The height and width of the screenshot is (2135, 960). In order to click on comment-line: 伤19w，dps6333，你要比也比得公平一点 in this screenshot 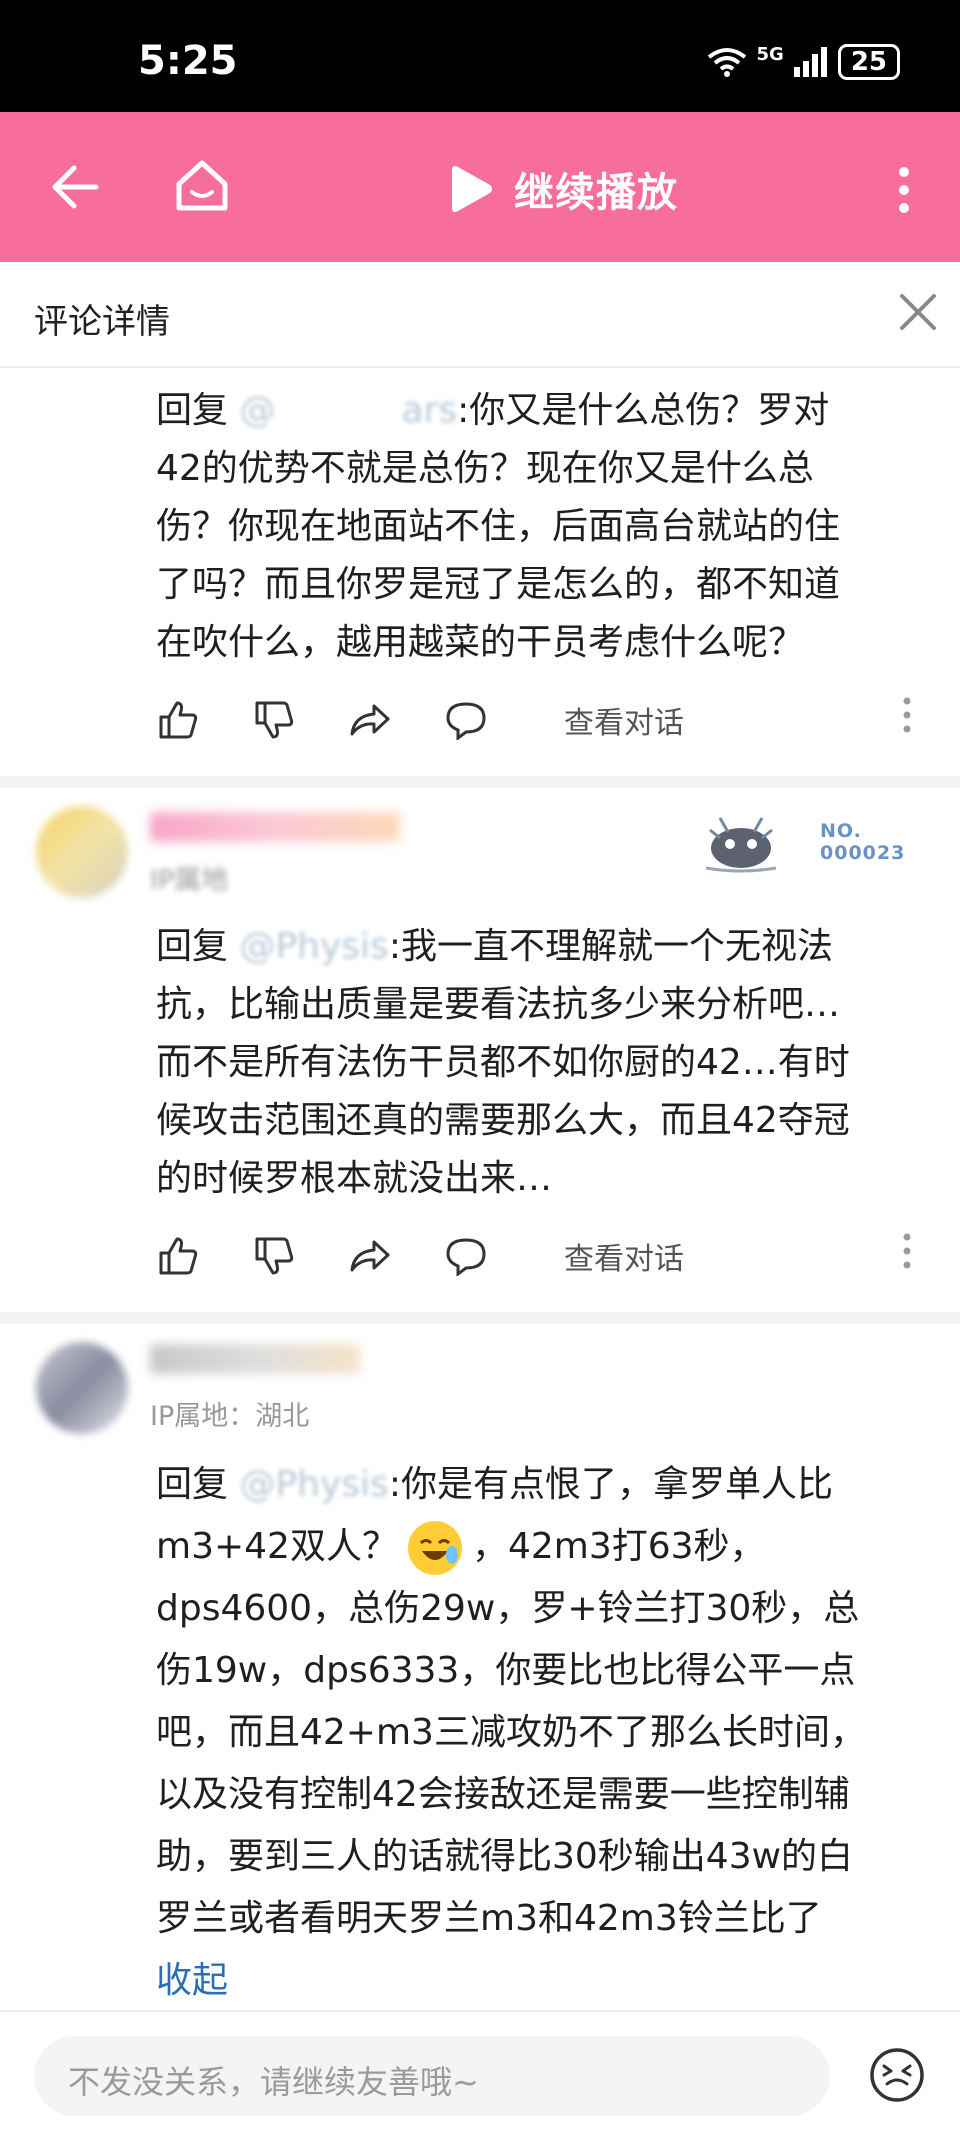, I will do `click(506, 1670)`.